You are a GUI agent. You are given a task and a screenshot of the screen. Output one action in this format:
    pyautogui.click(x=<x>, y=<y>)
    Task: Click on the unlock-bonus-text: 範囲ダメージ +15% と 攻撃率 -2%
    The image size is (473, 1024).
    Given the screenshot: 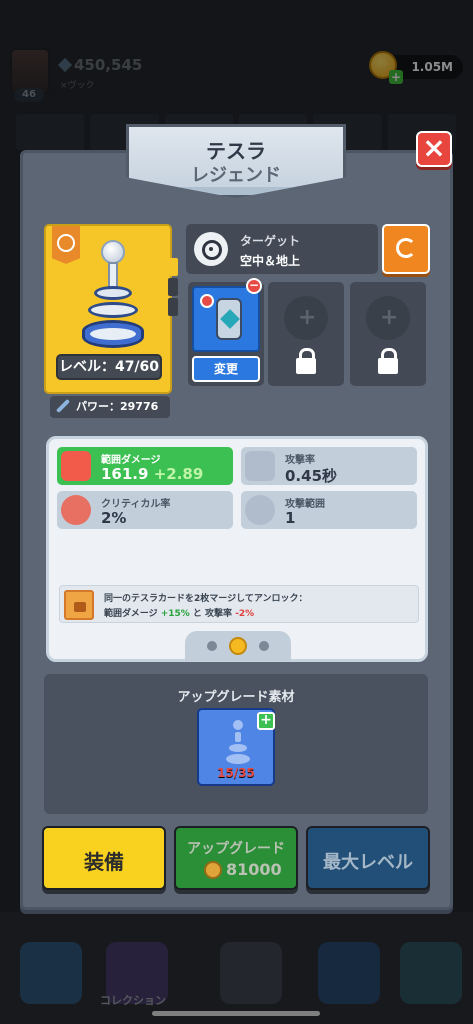 What is the action you would take?
    pyautogui.click(x=179, y=614)
    